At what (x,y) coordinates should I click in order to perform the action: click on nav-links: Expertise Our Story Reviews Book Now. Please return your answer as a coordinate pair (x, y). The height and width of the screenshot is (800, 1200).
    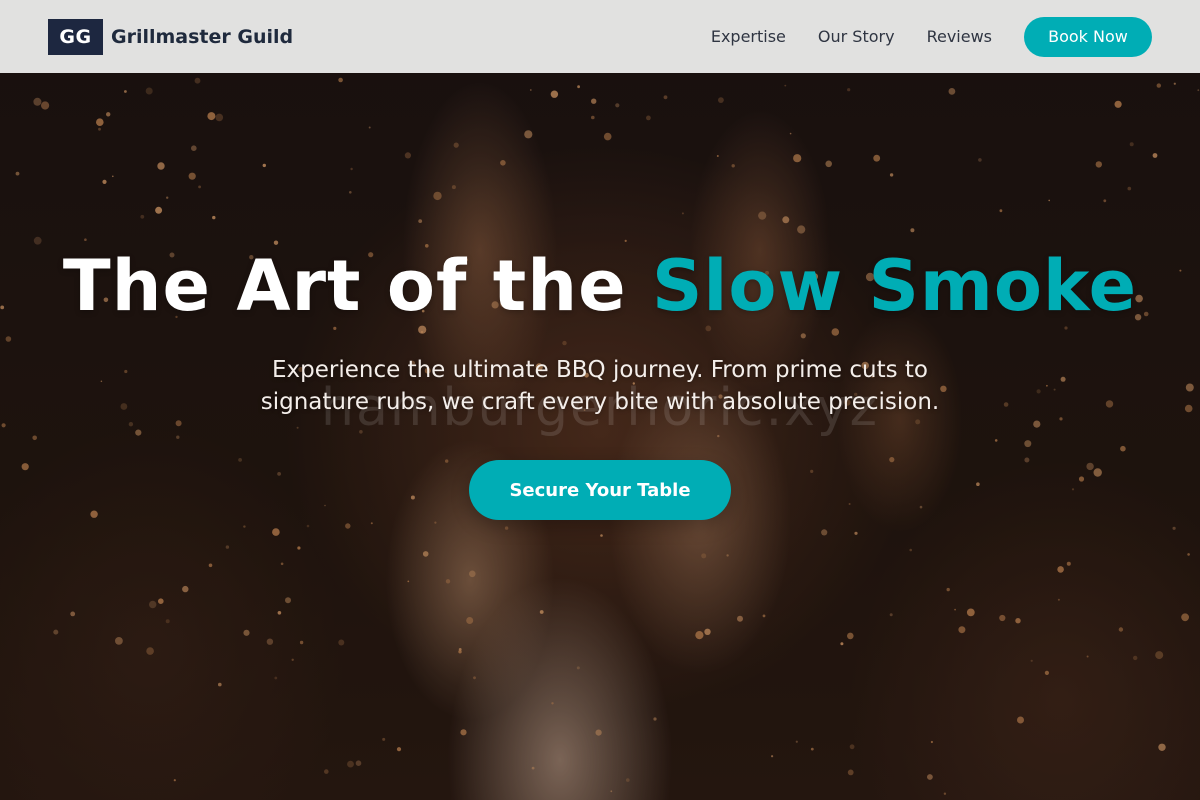
    Looking at the image, I should click on (931, 36).